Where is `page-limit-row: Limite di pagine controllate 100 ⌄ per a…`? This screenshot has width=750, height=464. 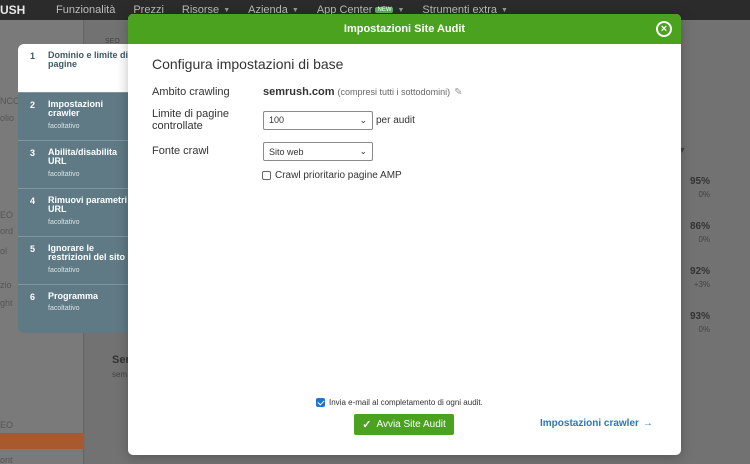 page-limit-row: Limite di pagine controllate 100 ⌄ per a… is located at coordinates (402, 120).